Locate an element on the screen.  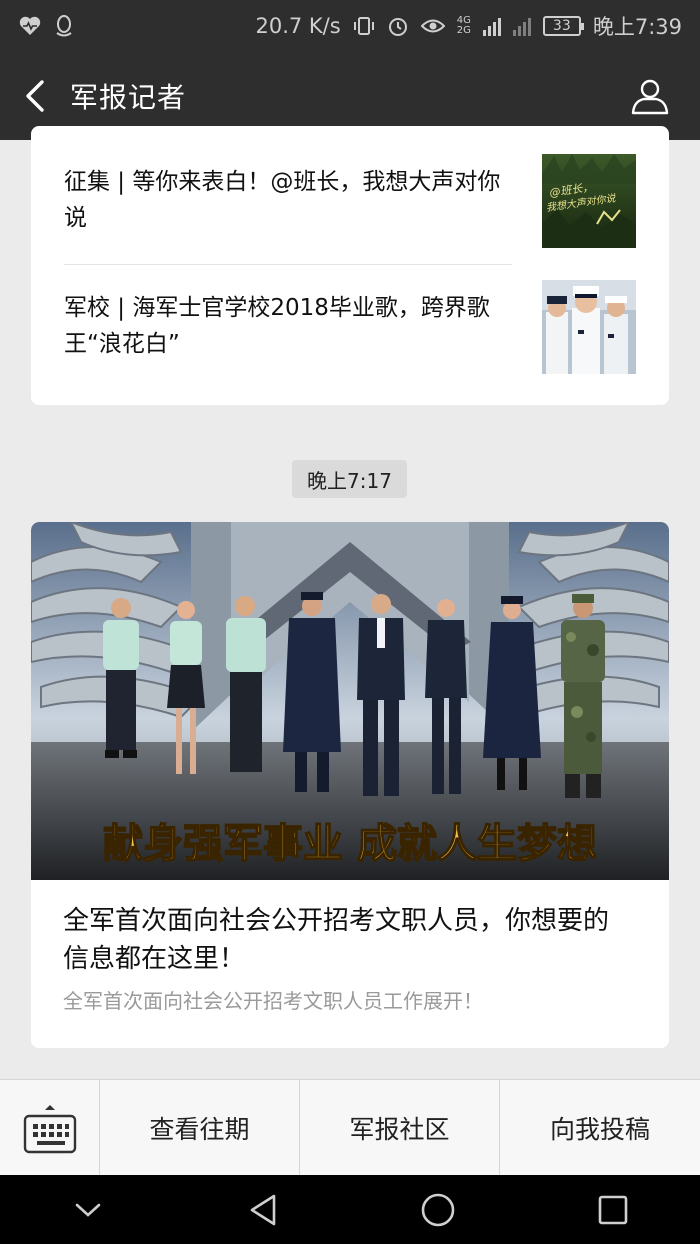
article-thumbnail: @班长， 我想大声对你说 is located at coordinates (589, 201).